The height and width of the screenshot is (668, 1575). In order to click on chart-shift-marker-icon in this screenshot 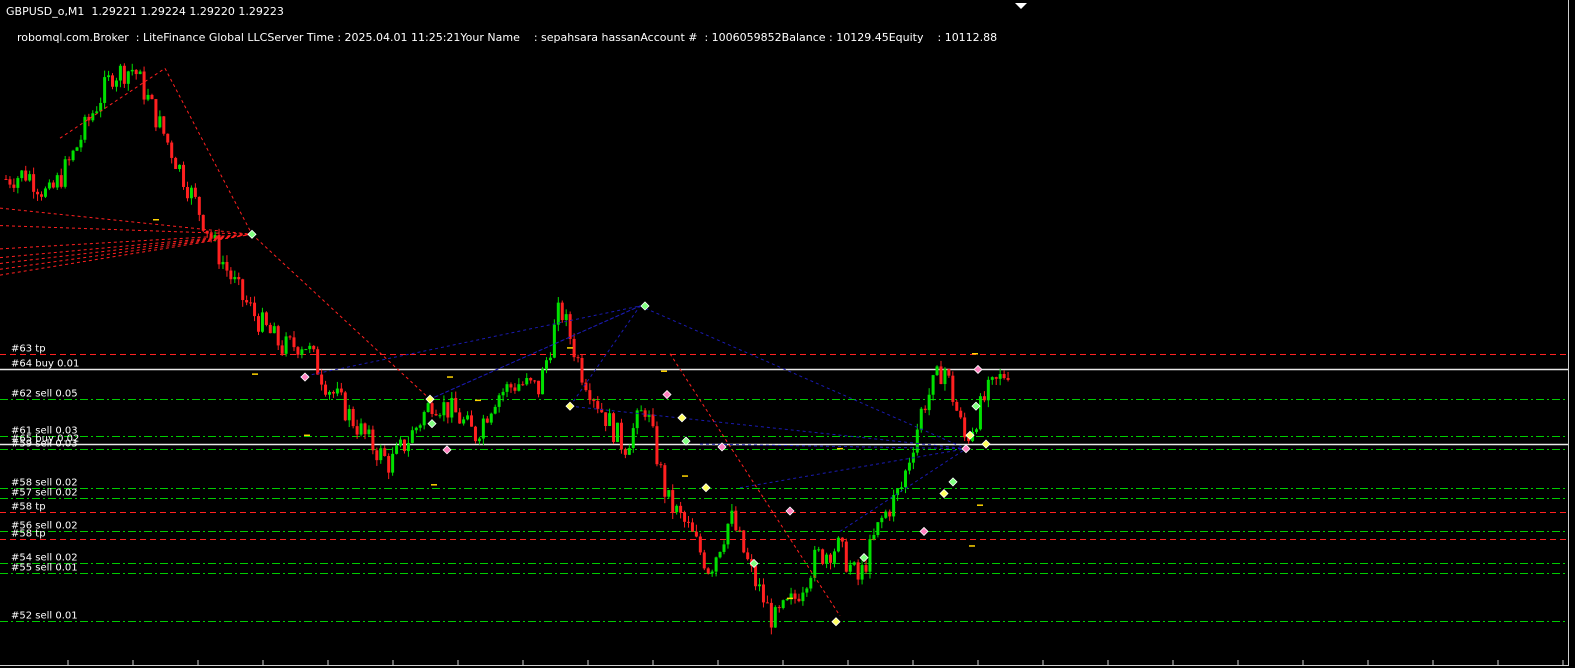, I will do `click(1021, 6)`.